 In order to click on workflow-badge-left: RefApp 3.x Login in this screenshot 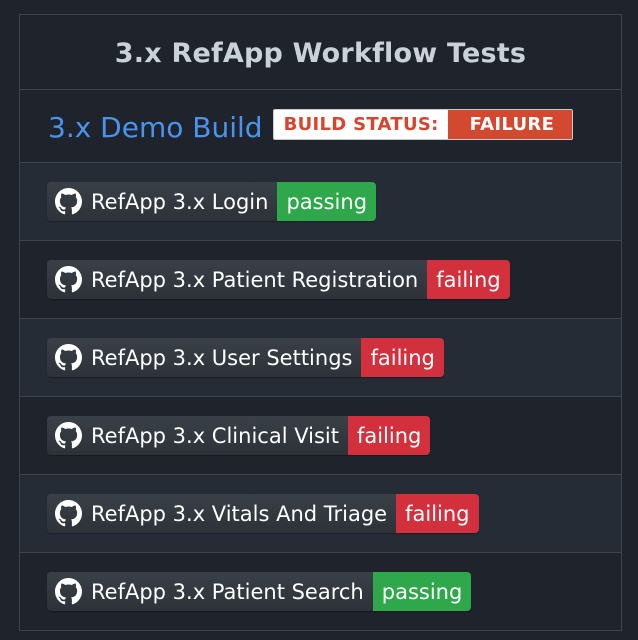, I will do `click(162, 201)`.